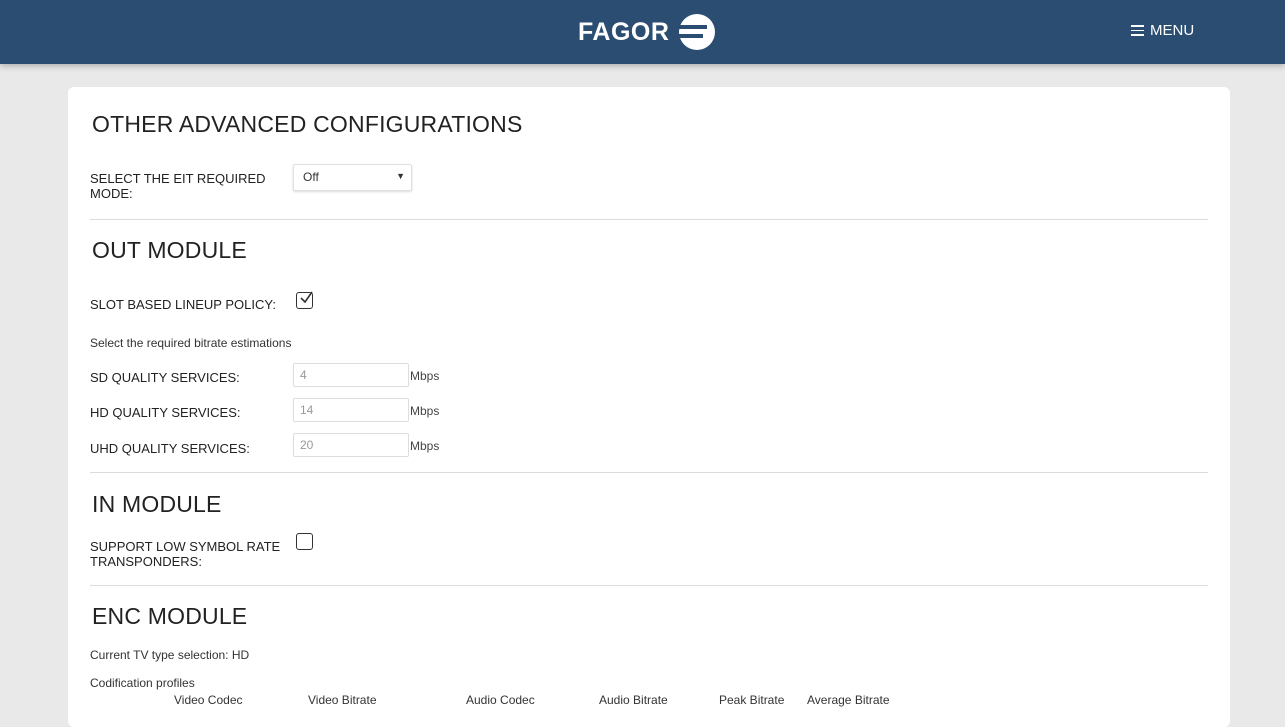 This screenshot has height=727, width=1285. Describe the element at coordinates (178, 178) in the screenshot. I see `eit-mode-label-line1: SELECT THE EIT REQUIRED` at that location.